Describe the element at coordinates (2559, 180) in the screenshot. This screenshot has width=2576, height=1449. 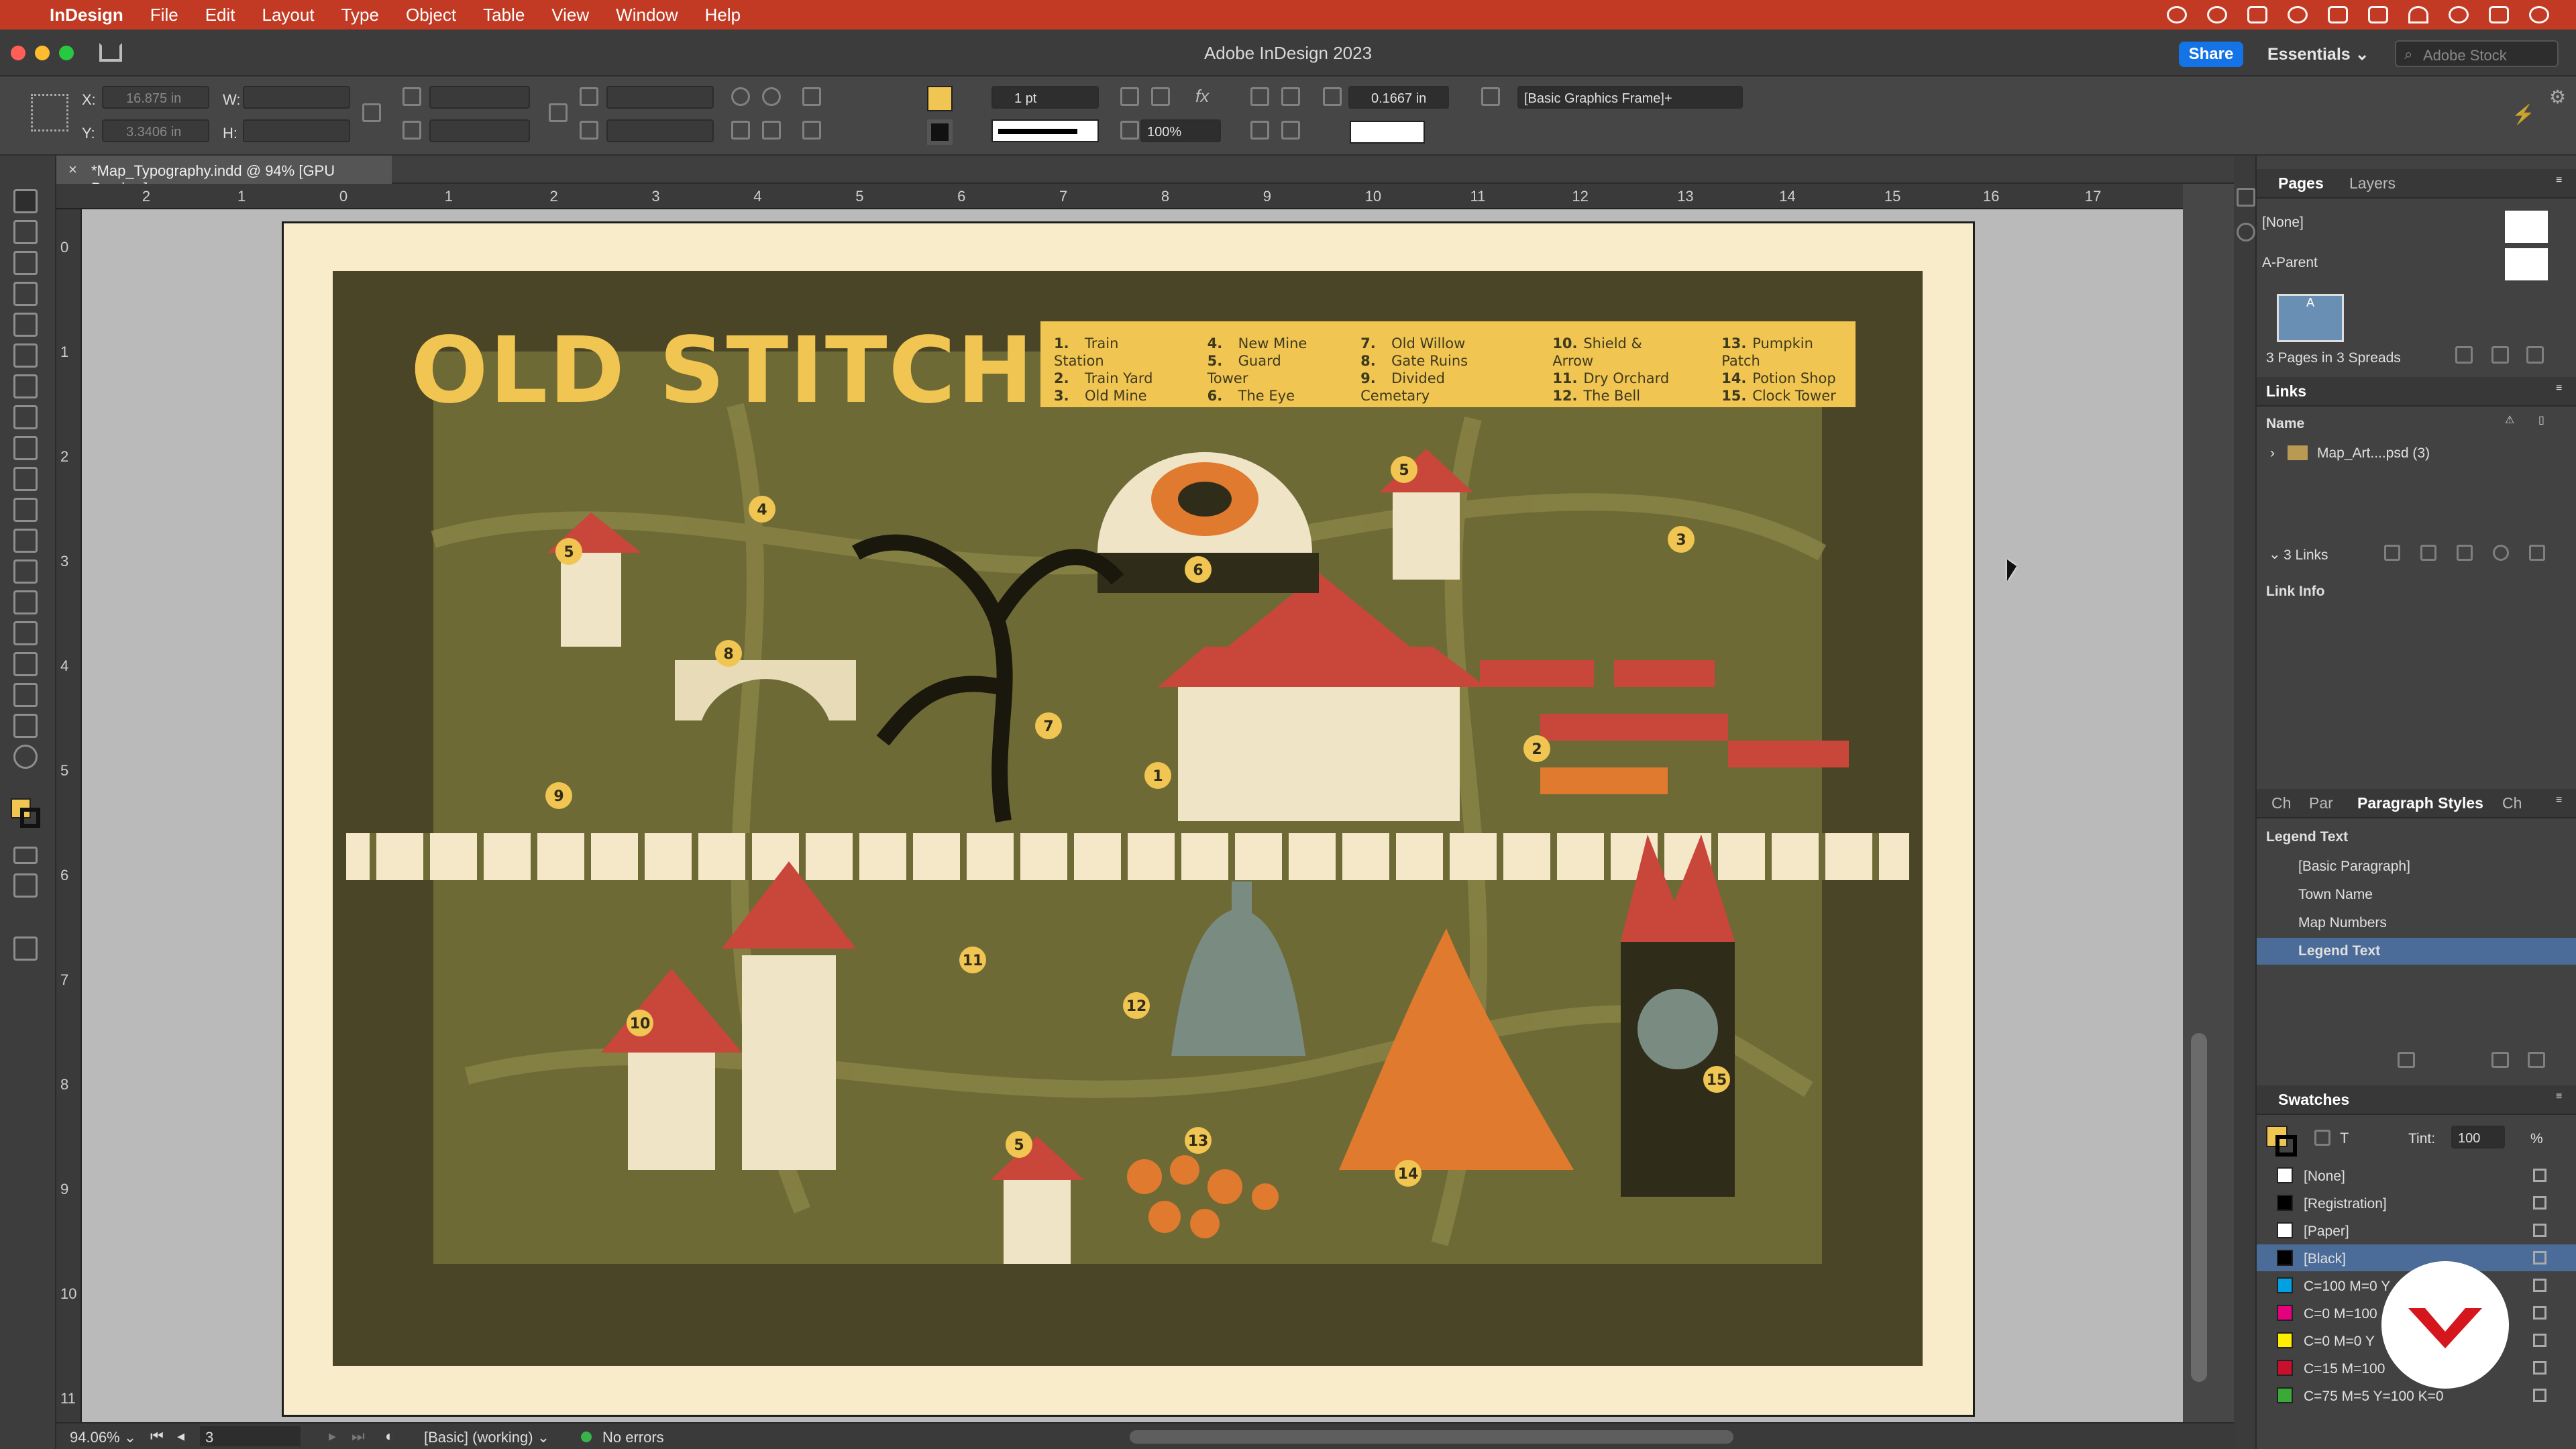
I see `panel-menu-icon: ≡` at that location.